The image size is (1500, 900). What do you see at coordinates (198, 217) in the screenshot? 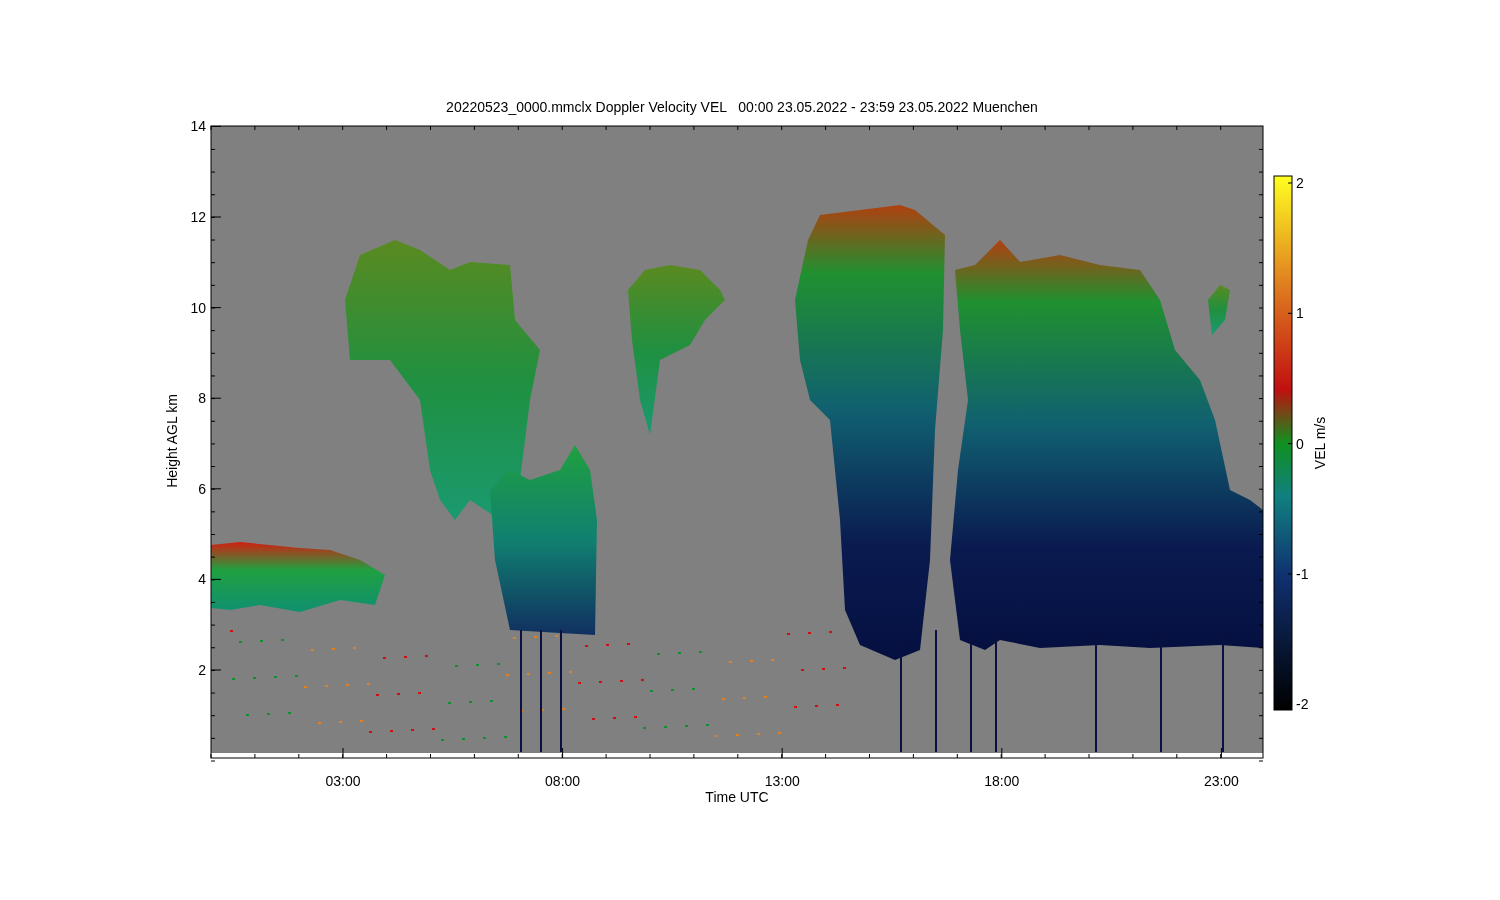
I see `y-tick-label: 12` at bounding box center [198, 217].